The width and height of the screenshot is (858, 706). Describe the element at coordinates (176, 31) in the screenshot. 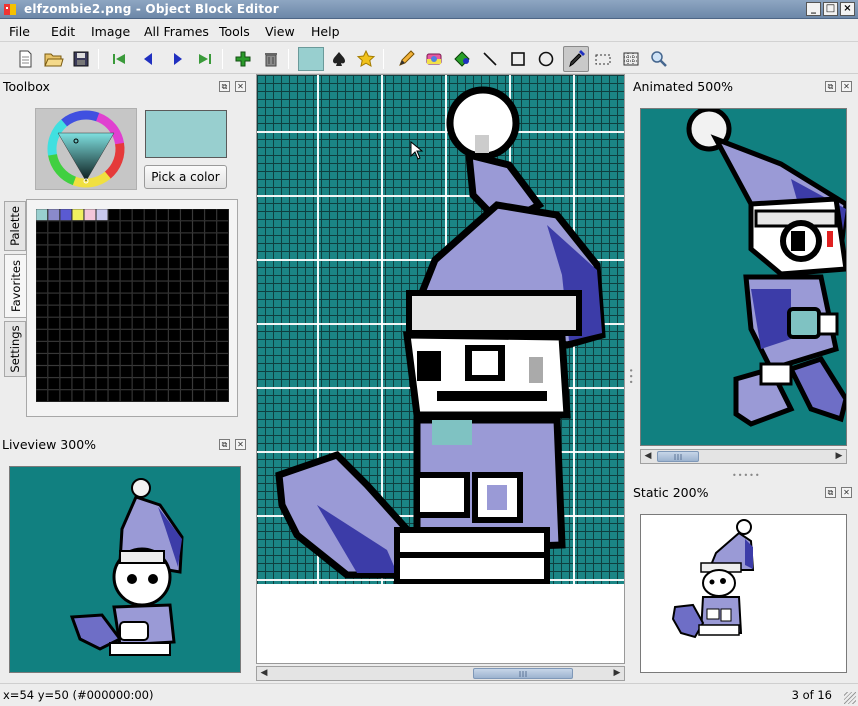

I see `menu-all-frames: All Frames` at that location.